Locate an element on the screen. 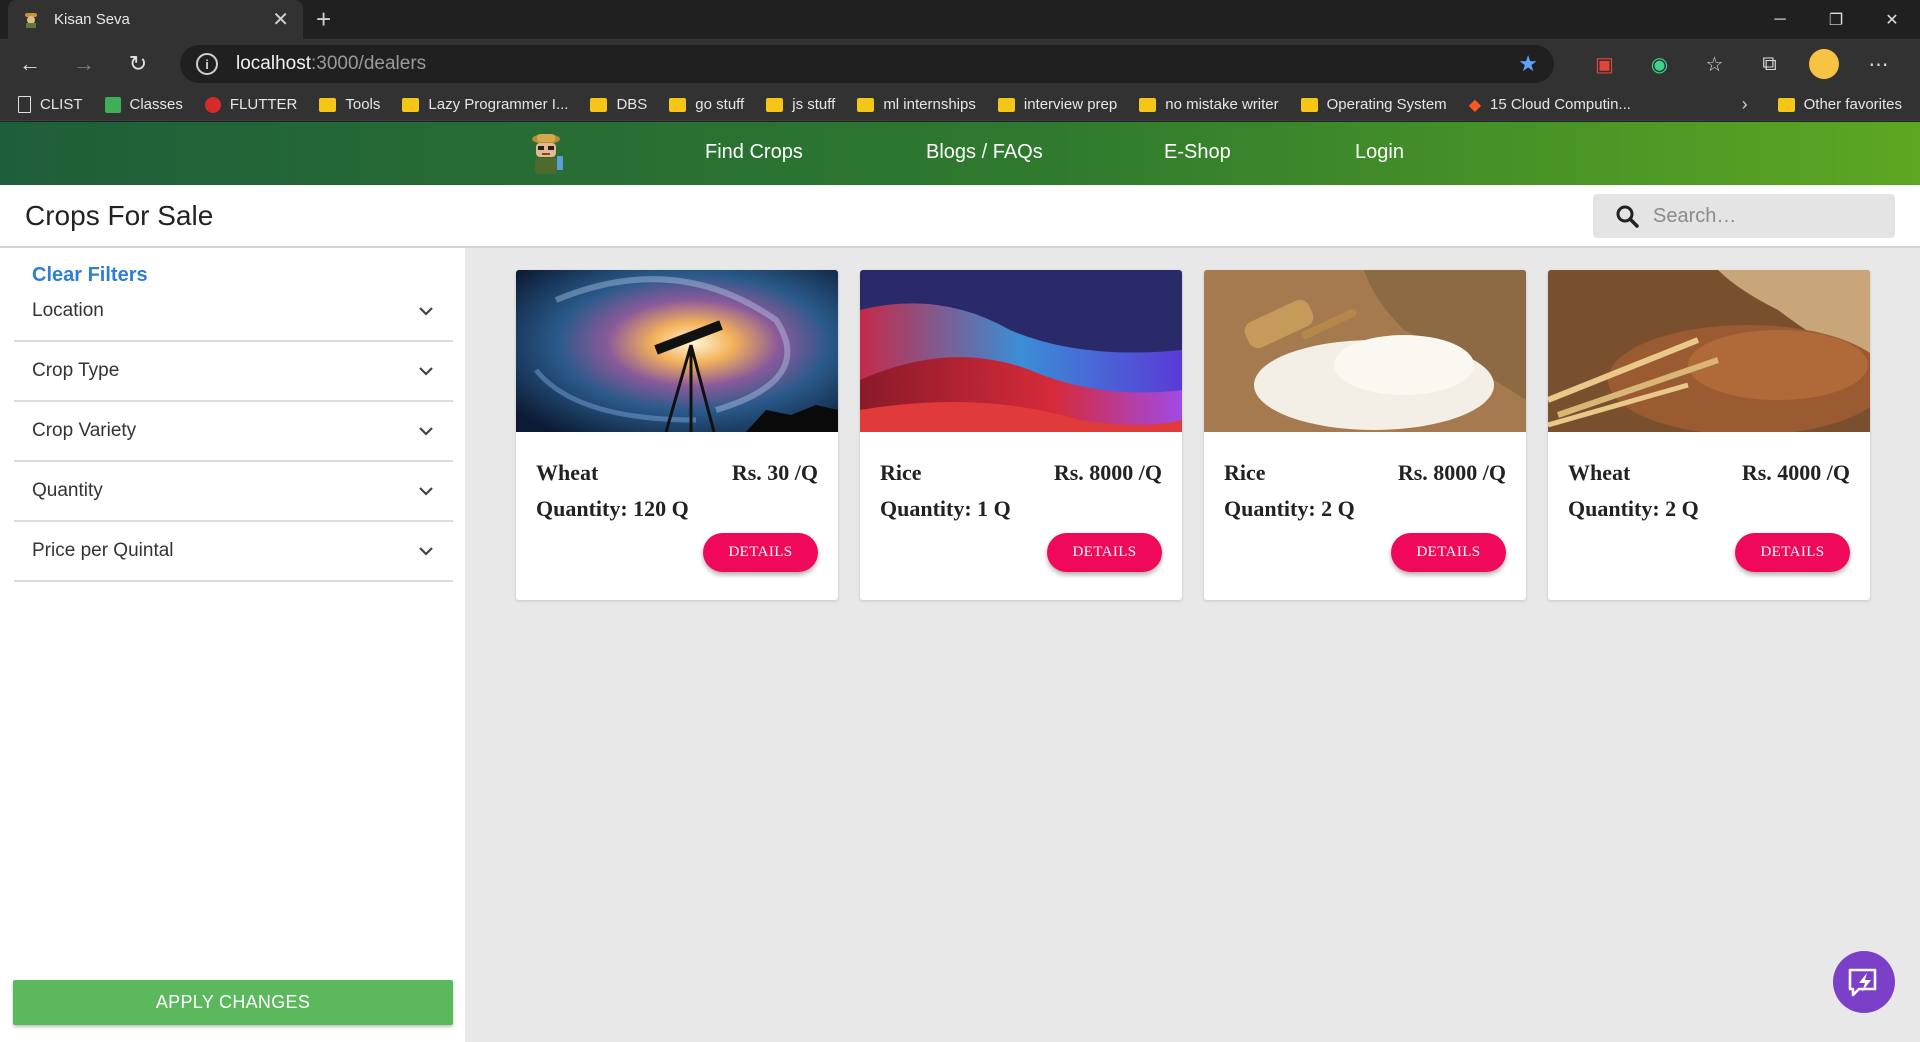  bookmark-ml-internships: ml internships is located at coordinates (916, 104).